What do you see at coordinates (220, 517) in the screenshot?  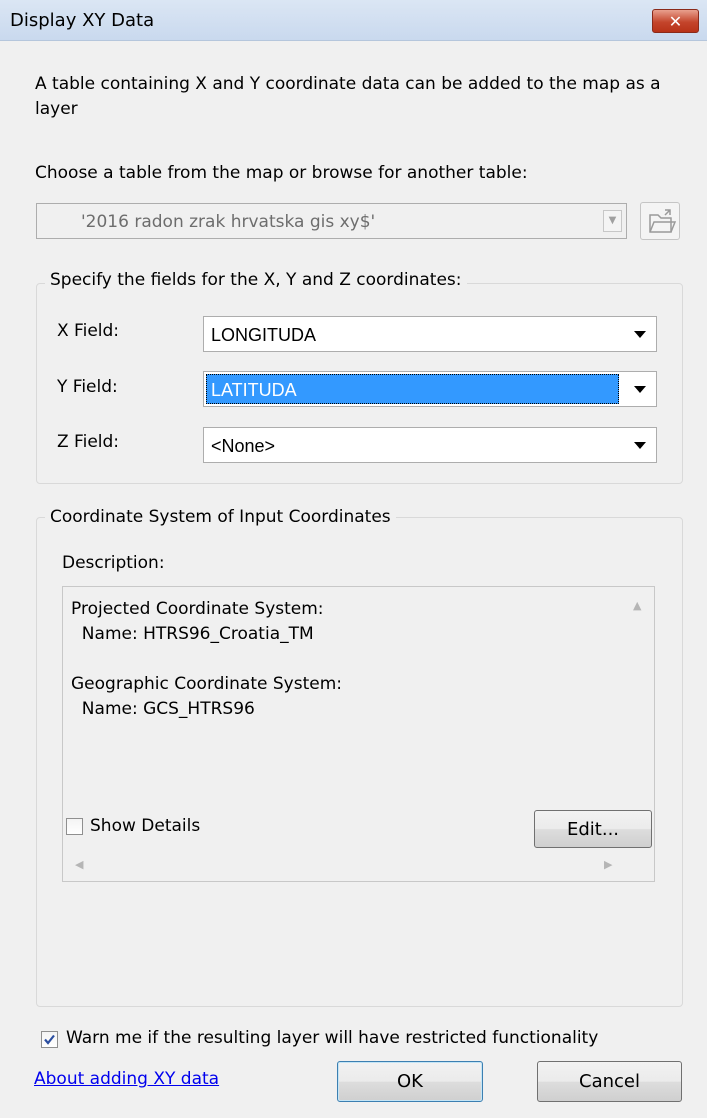 I see `coordinate-system-group-title: Coordinate System of Input Coordinates` at bounding box center [220, 517].